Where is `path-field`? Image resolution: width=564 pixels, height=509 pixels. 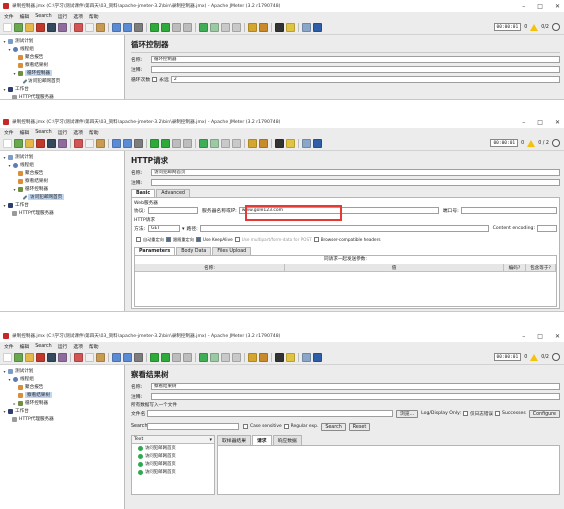
path-field is located at coordinates (344, 228).